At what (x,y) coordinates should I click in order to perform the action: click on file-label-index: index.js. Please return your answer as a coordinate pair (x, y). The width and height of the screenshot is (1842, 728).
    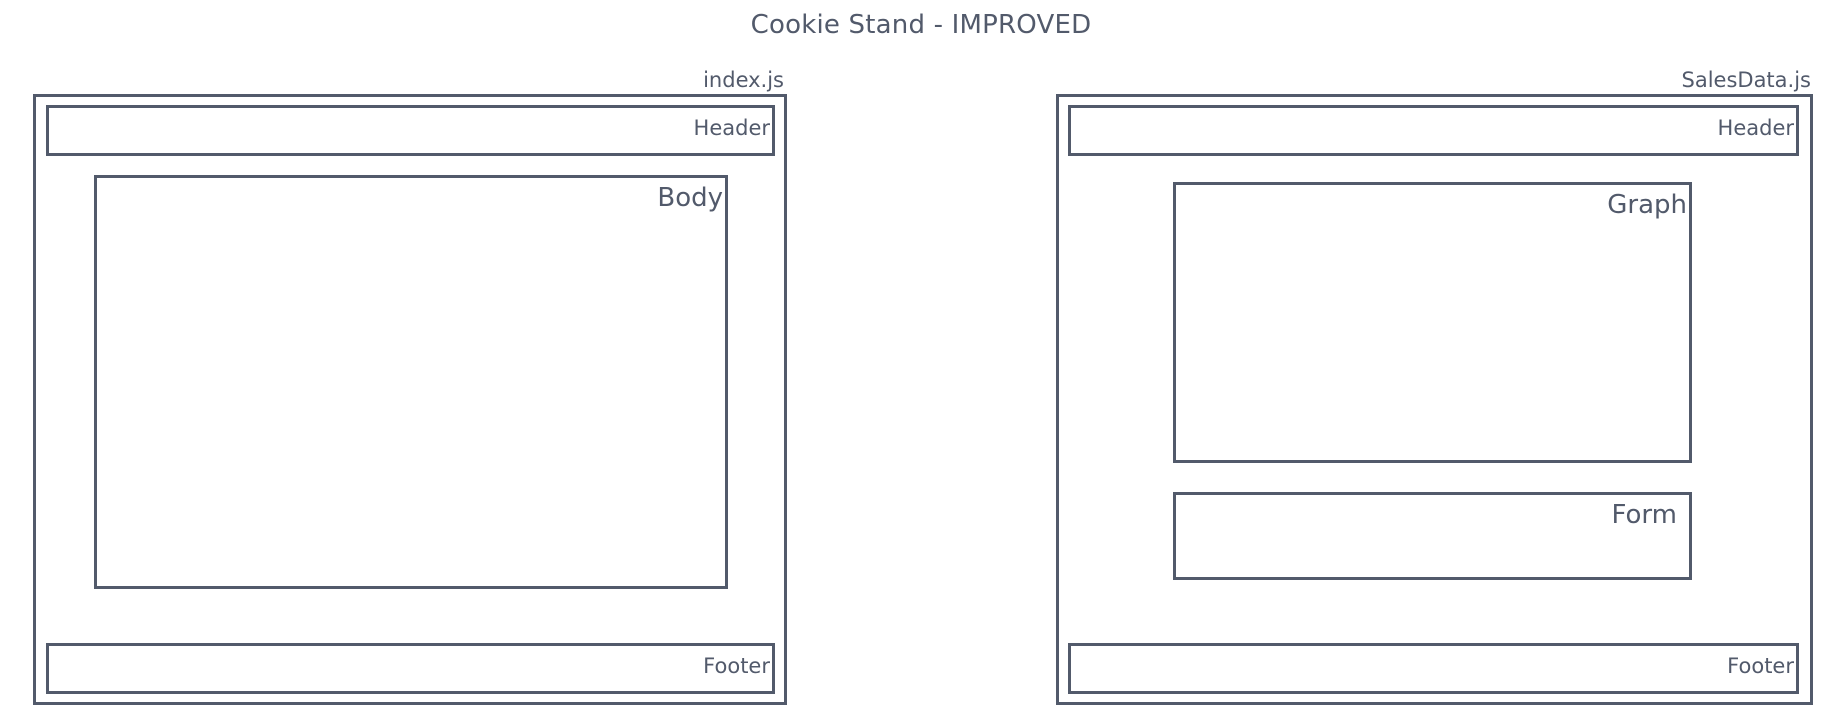
    Looking at the image, I should click on (743, 80).